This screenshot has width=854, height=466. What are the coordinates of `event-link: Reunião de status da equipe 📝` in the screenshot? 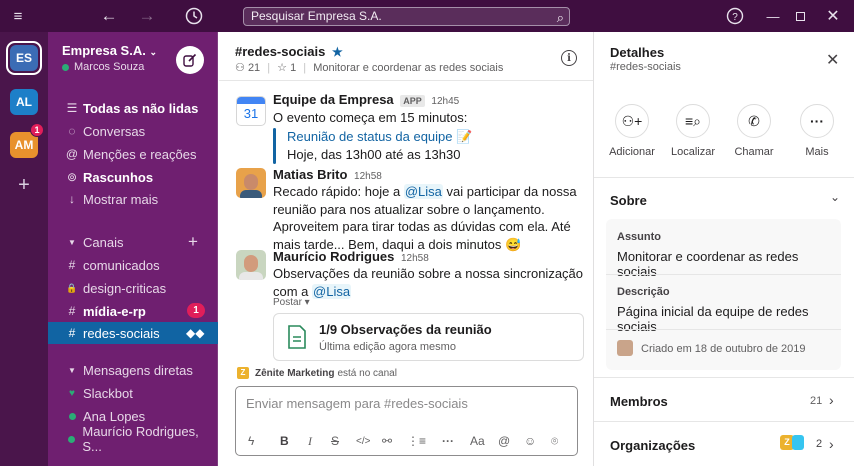 It's located at (379, 137).